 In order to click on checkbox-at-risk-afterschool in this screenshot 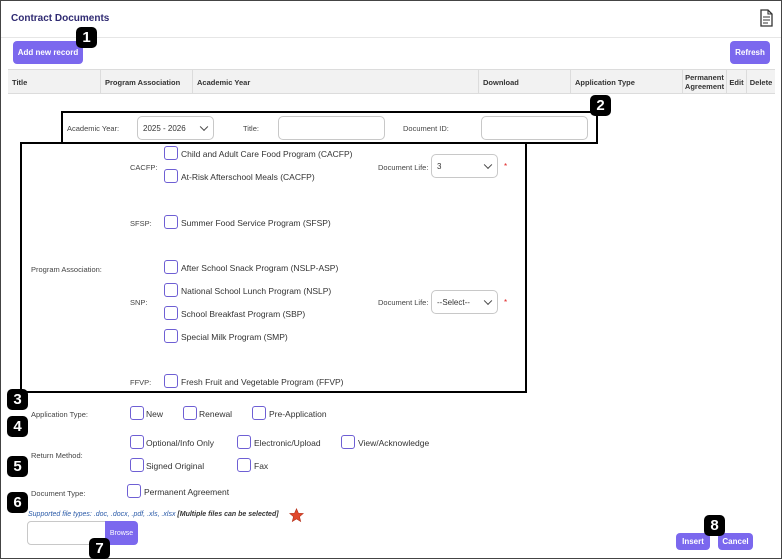, I will do `click(171, 176)`.